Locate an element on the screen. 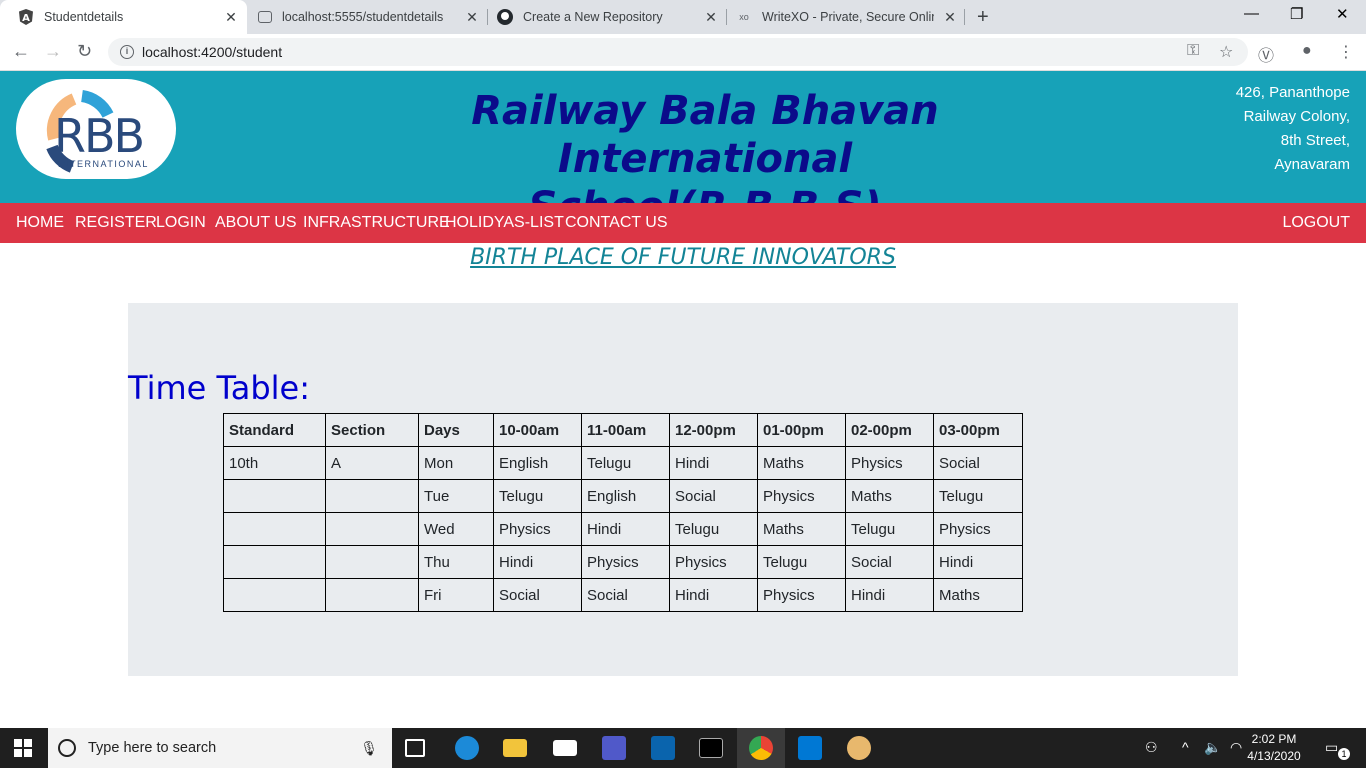 The width and height of the screenshot is (1366, 768). table-cell: English is located at coordinates (625, 496).